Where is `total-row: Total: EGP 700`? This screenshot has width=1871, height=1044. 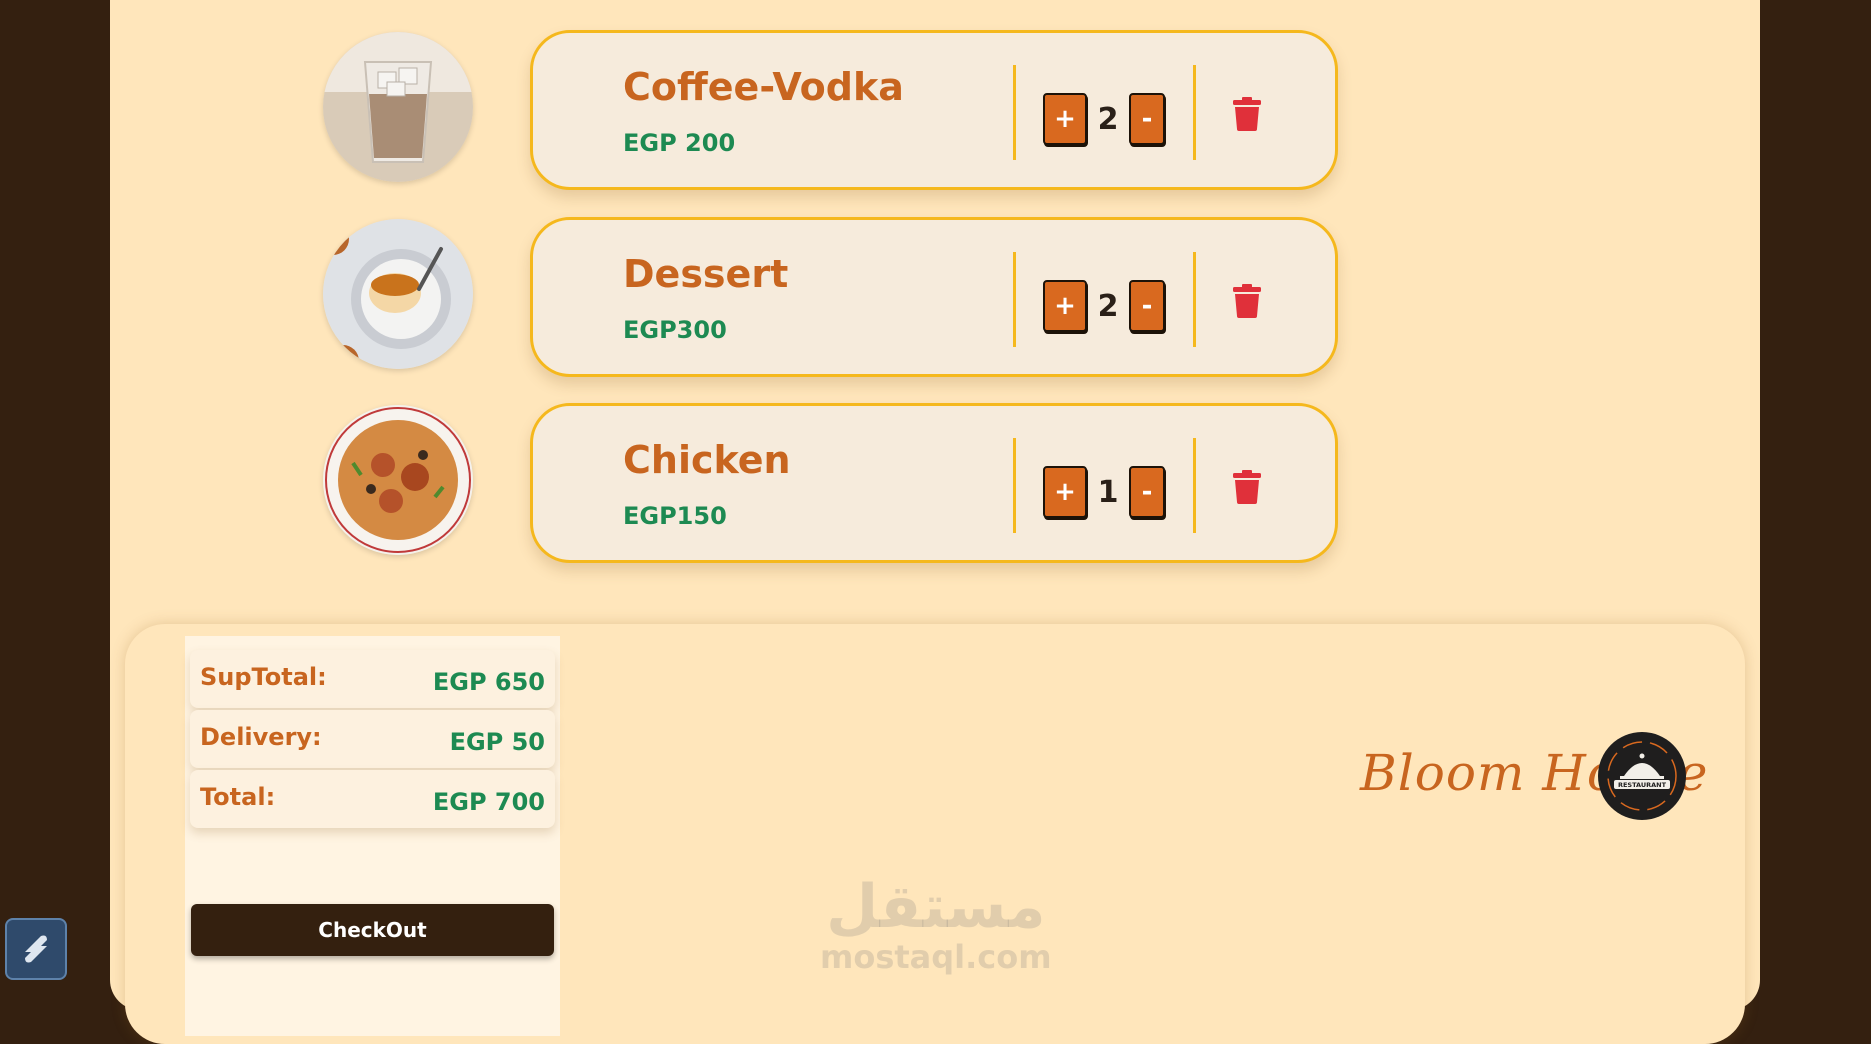
total-row: Total: EGP 700 is located at coordinates (372, 799).